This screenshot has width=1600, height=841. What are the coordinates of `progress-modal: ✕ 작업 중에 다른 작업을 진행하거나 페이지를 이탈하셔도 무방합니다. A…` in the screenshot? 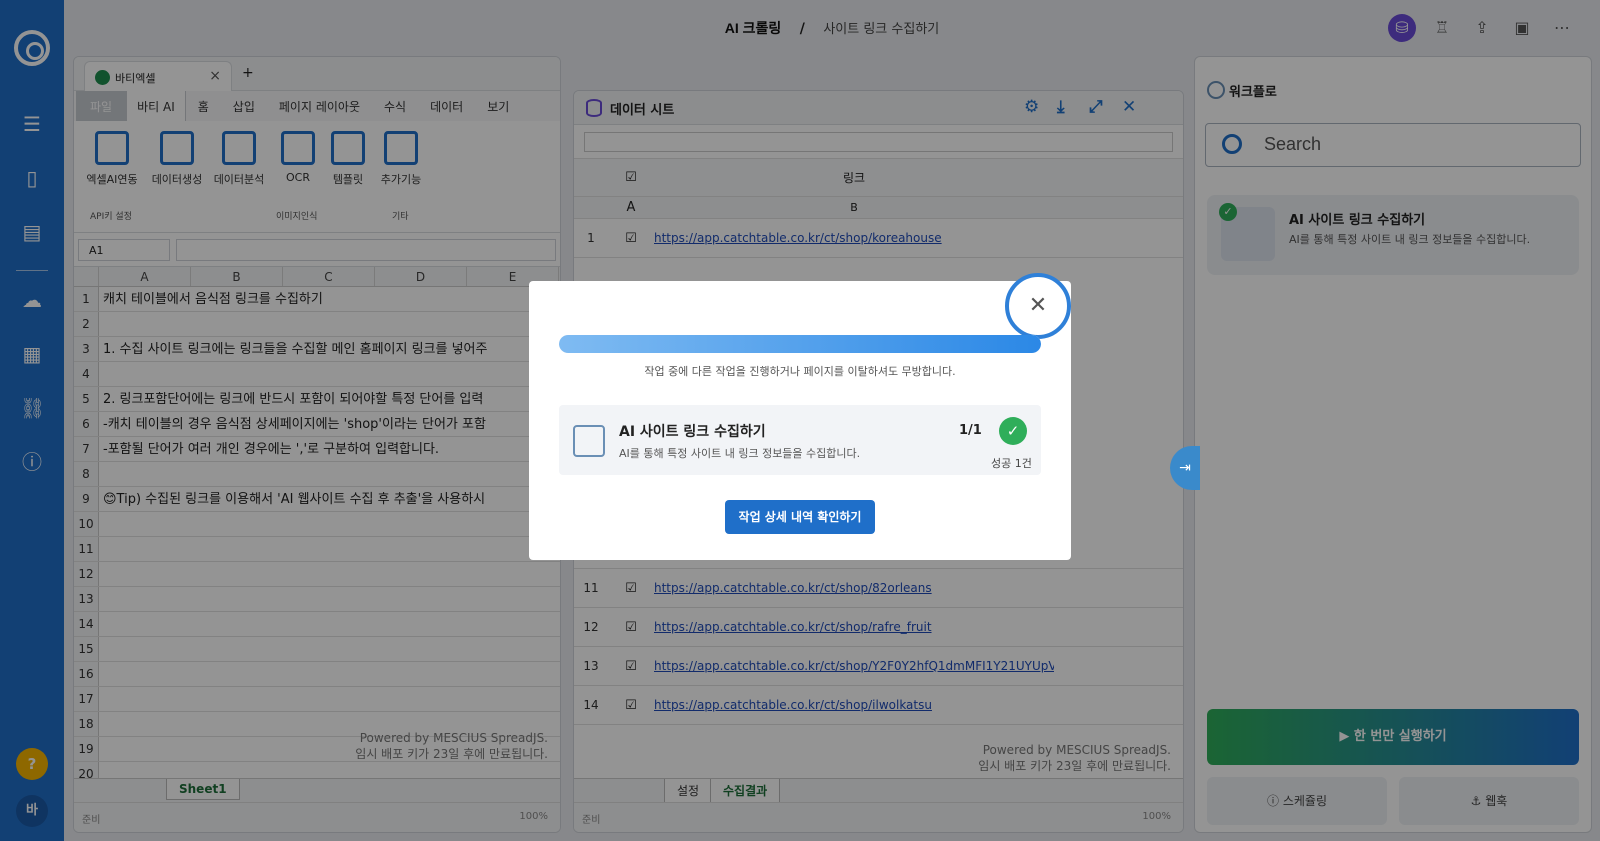 It's located at (800, 416).